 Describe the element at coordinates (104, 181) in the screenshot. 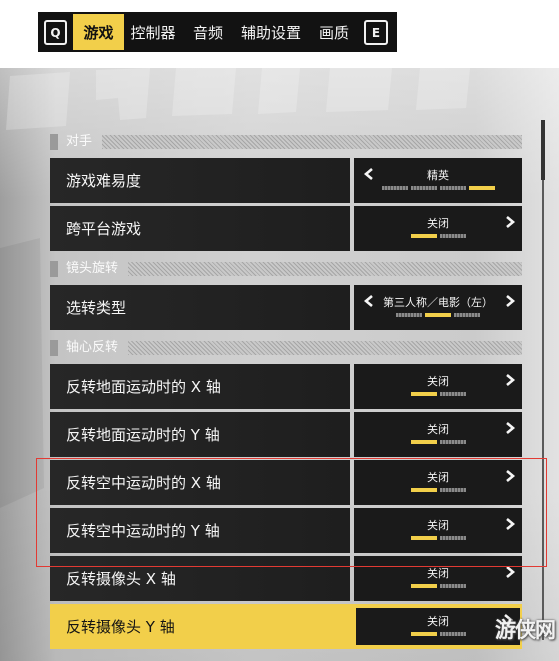

I see `setting-label-text: 游戏难易度` at that location.